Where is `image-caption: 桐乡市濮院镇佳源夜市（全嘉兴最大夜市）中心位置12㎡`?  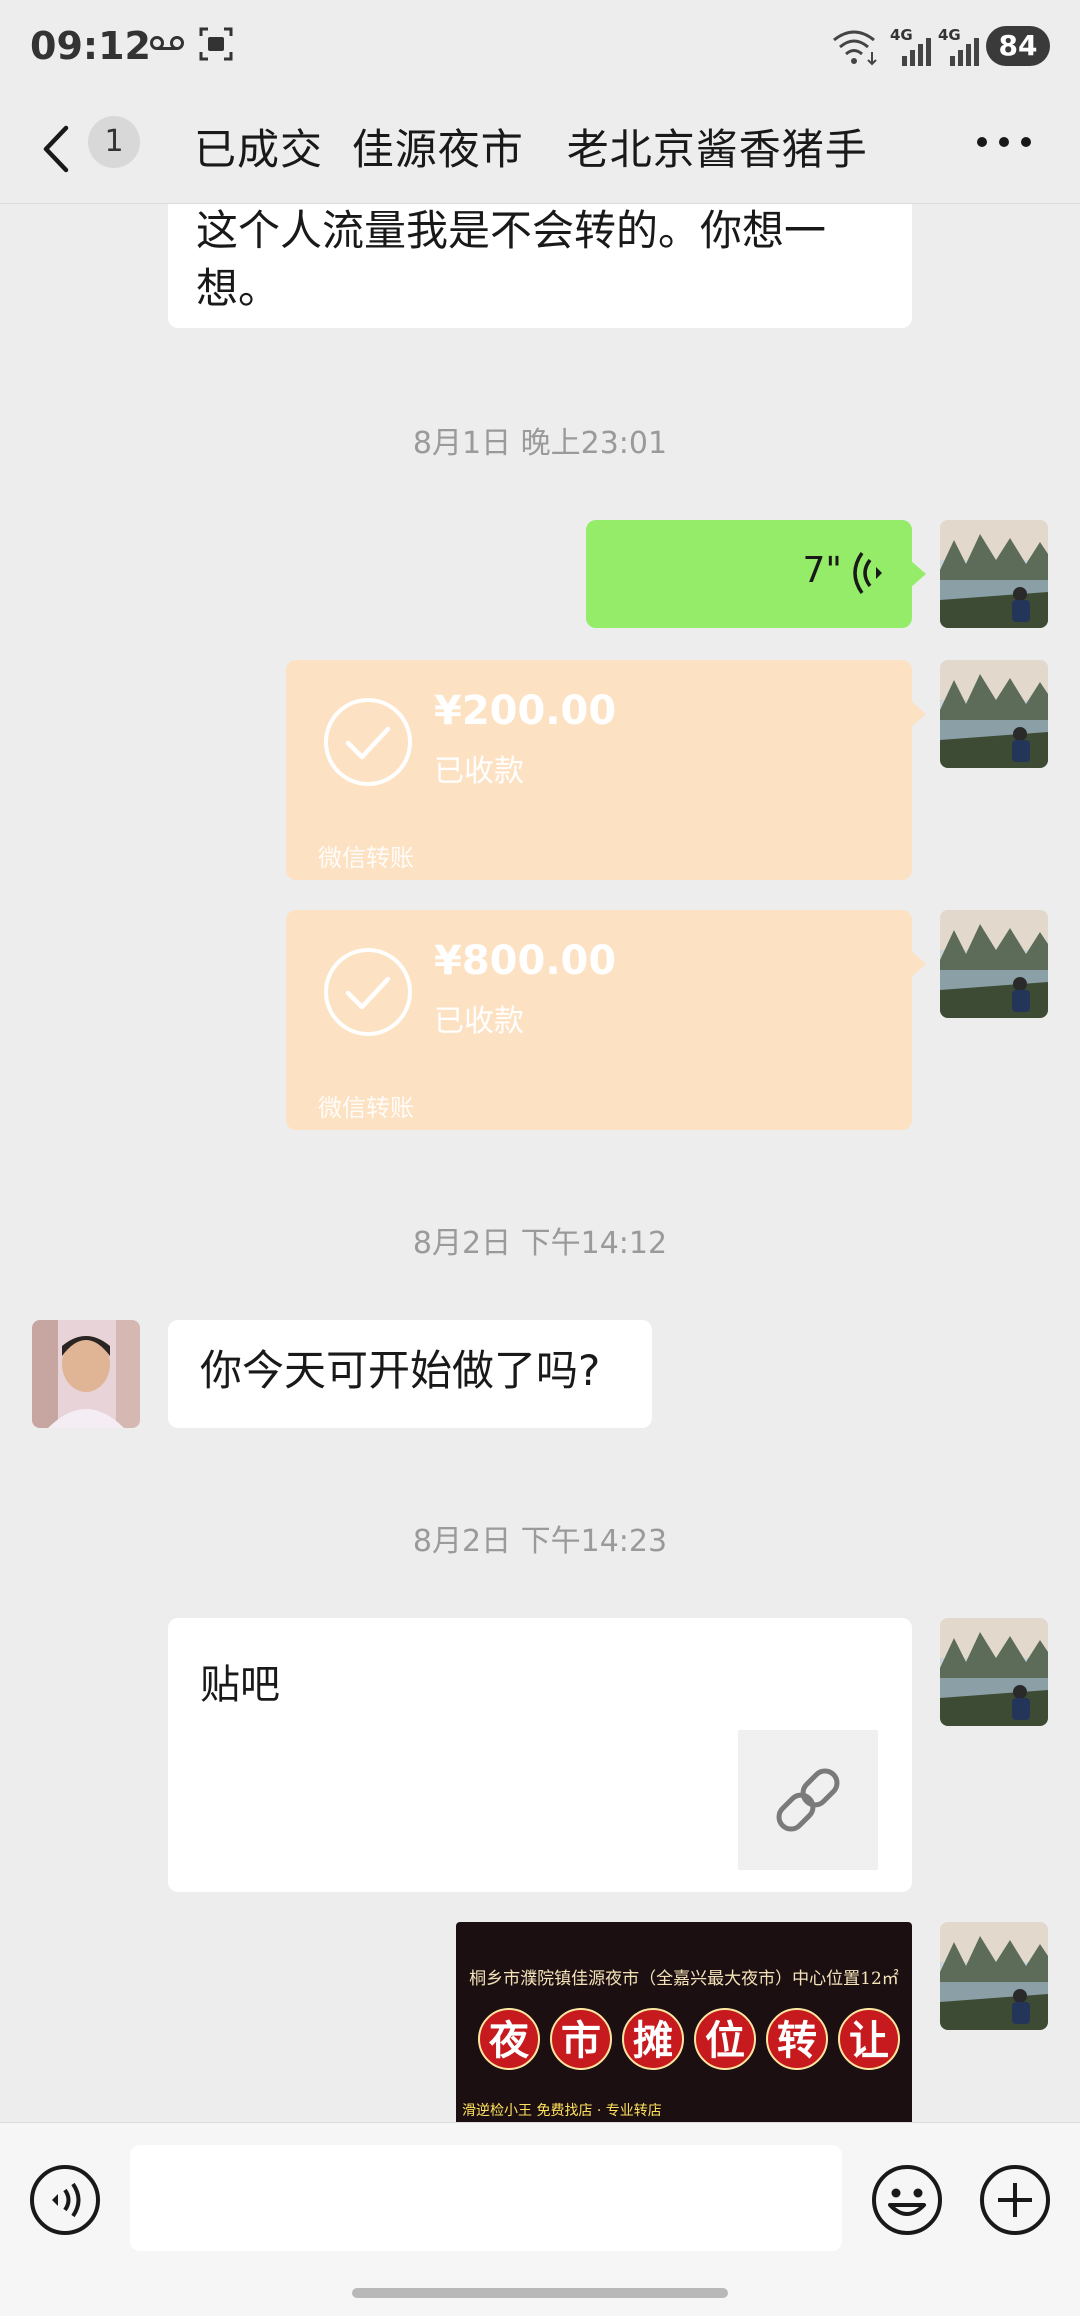 image-caption: 桐乡市濮院镇佳源夜市（全嘉兴最大夜市）中心位置12㎡ is located at coordinates (684, 1979).